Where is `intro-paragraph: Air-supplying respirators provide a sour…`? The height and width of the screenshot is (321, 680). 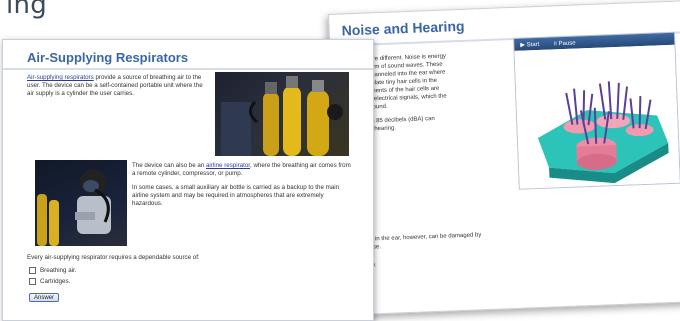 intro-paragraph: Air-supplying respirators provide a sour… is located at coordinates (115, 85).